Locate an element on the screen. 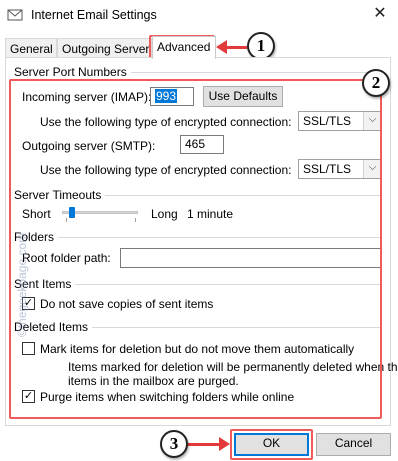 This screenshot has width=398, height=461. step-badge-1: 1 is located at coordinates (261, 46).